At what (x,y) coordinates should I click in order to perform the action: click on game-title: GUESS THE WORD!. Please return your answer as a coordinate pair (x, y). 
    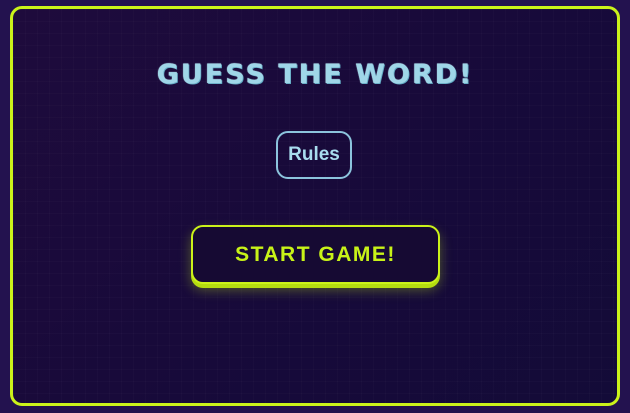
    Looking at the image, I should click on (315, 74).